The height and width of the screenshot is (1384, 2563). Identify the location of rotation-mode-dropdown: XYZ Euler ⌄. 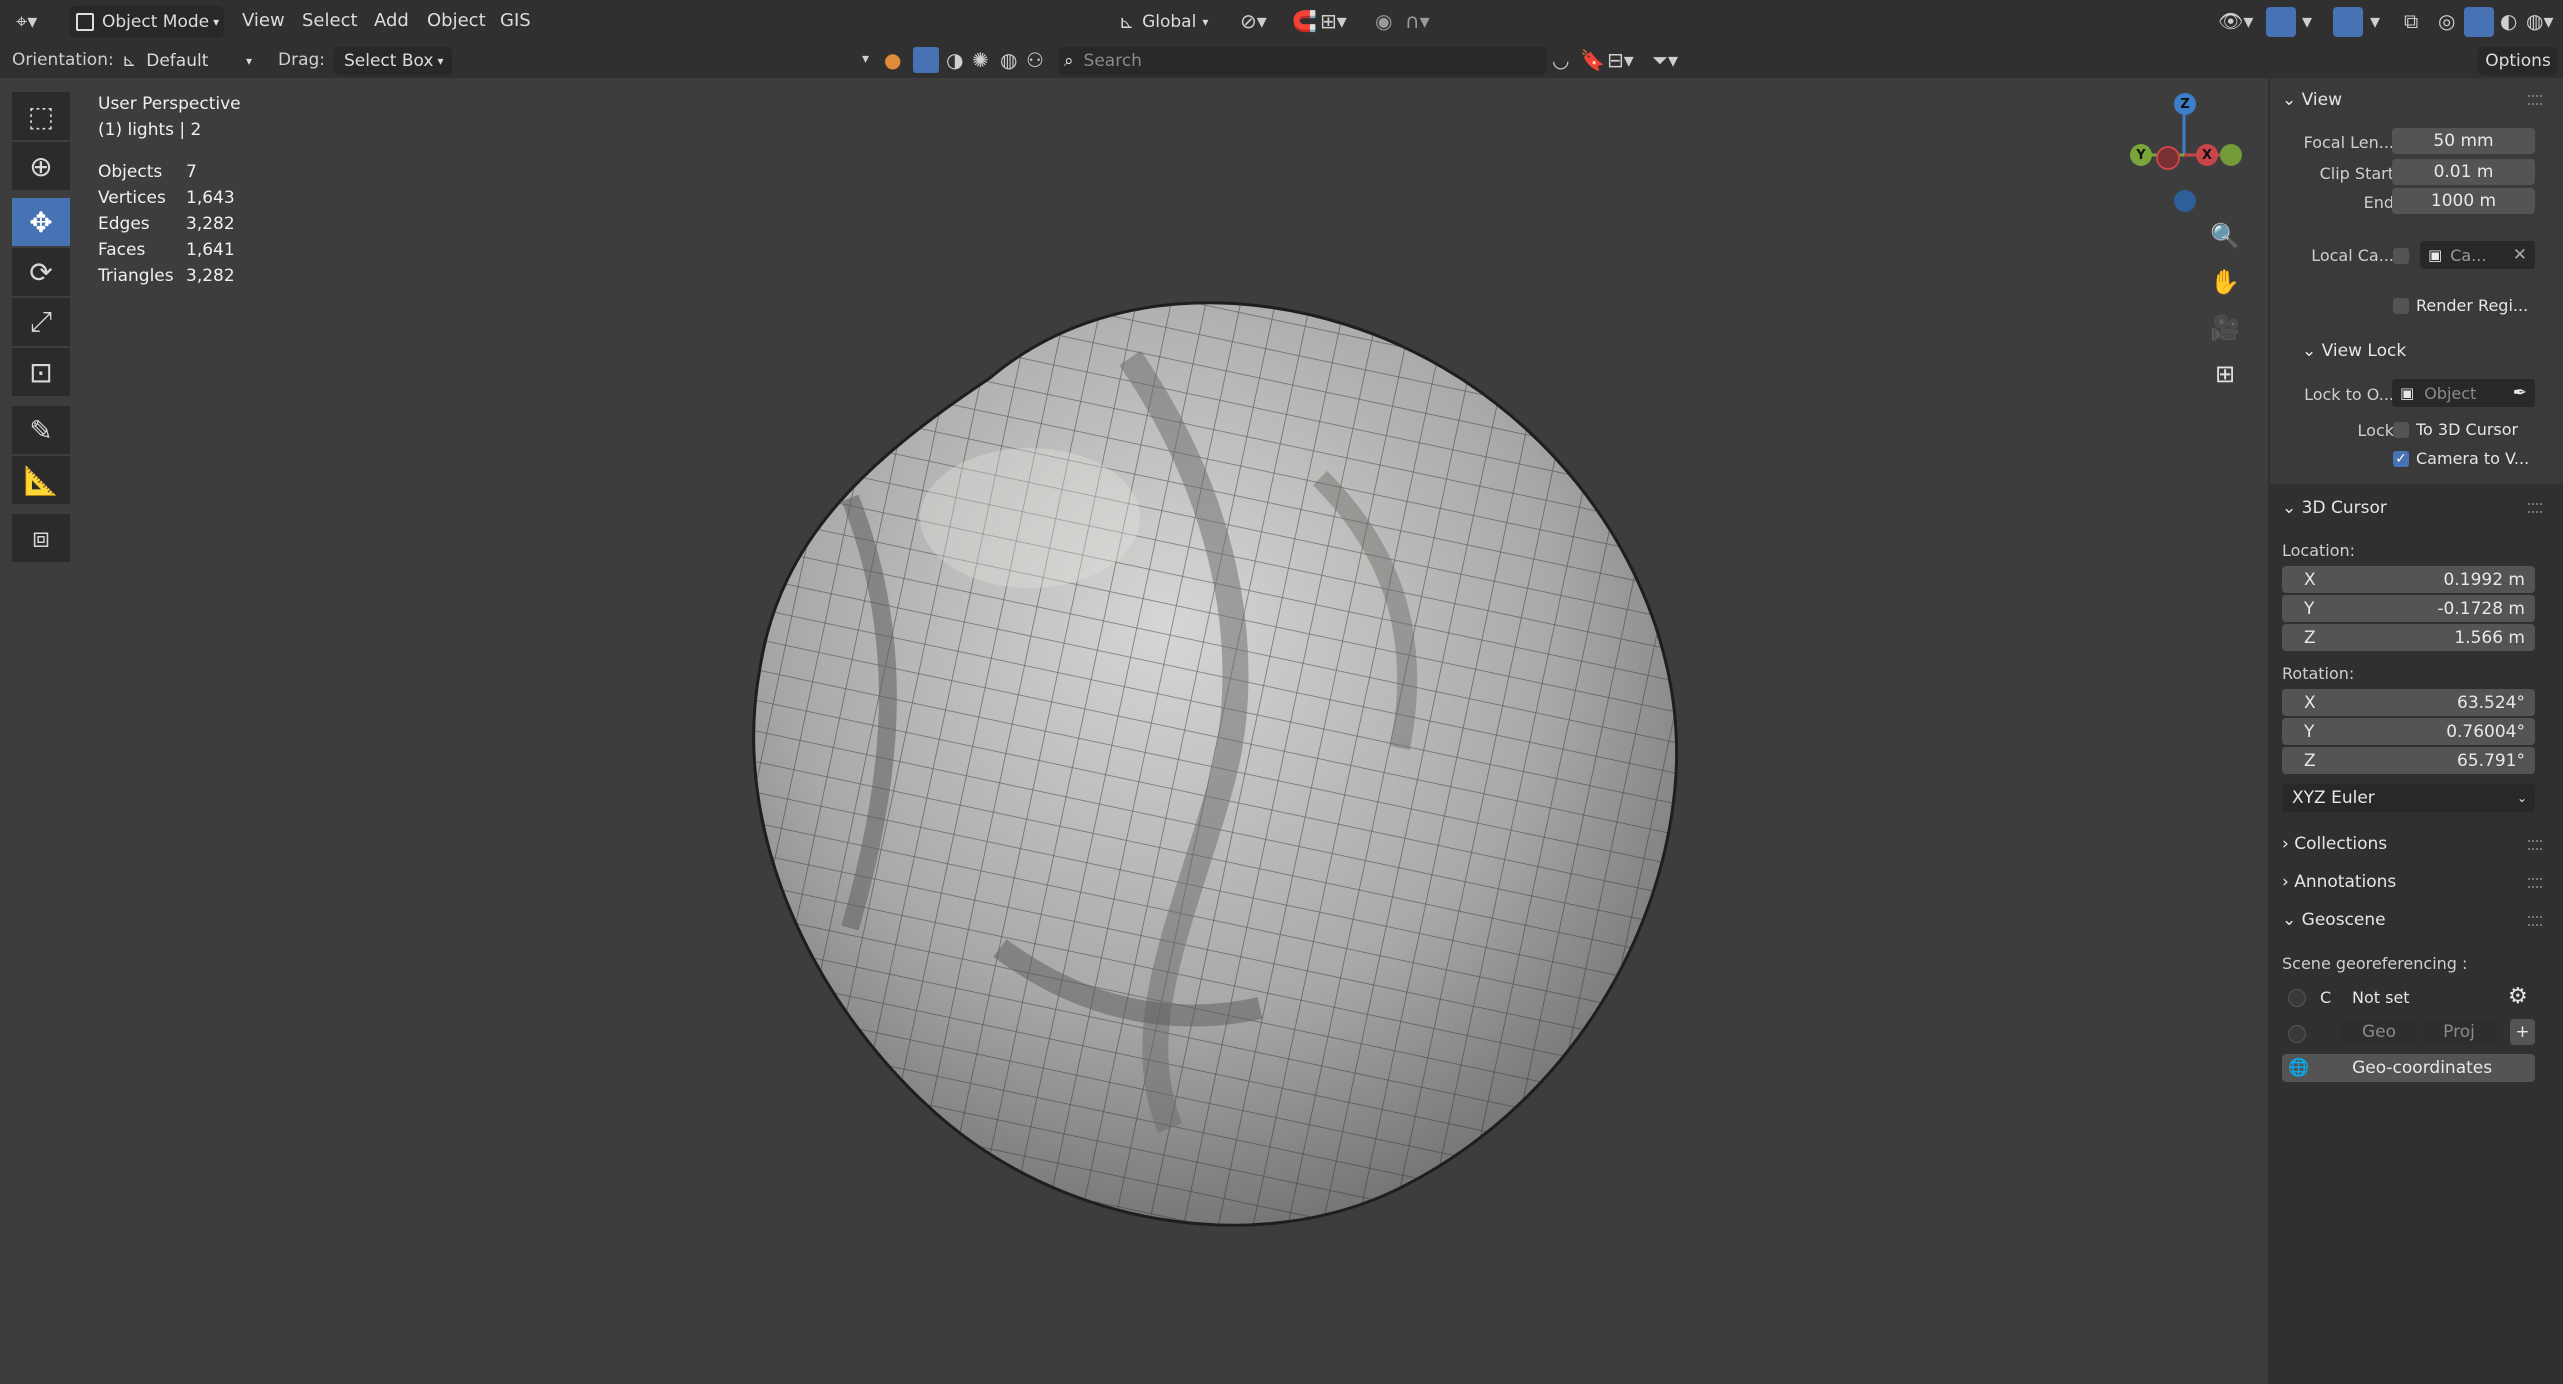
(2408, 798).